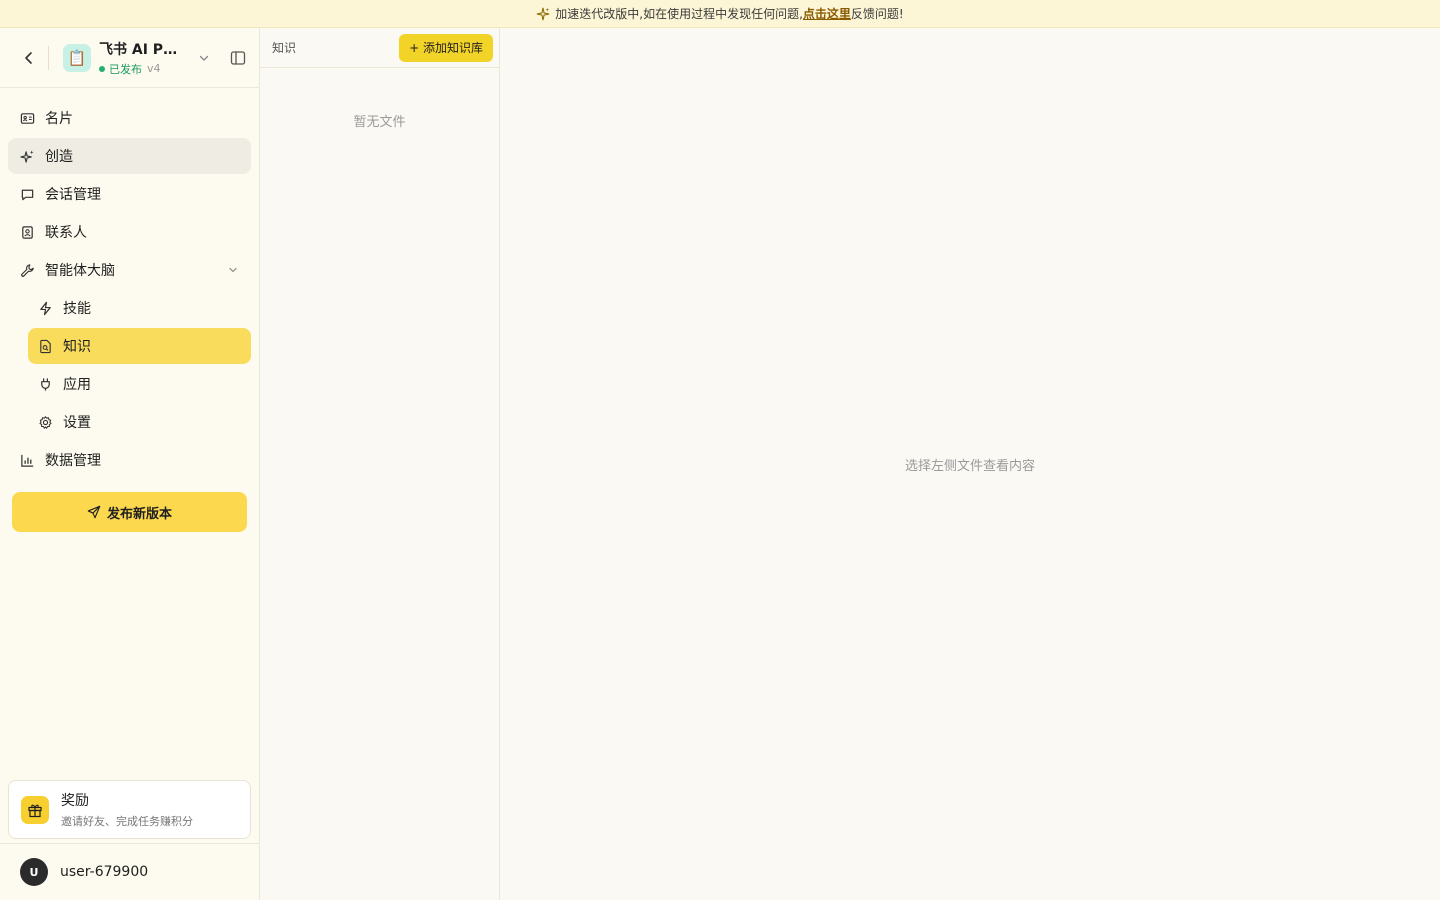 The width and height of the screenshot is (1440, 900). I want to click on agent-info: 飞书 AI PM... 已发布 v4, so click(148, 58).